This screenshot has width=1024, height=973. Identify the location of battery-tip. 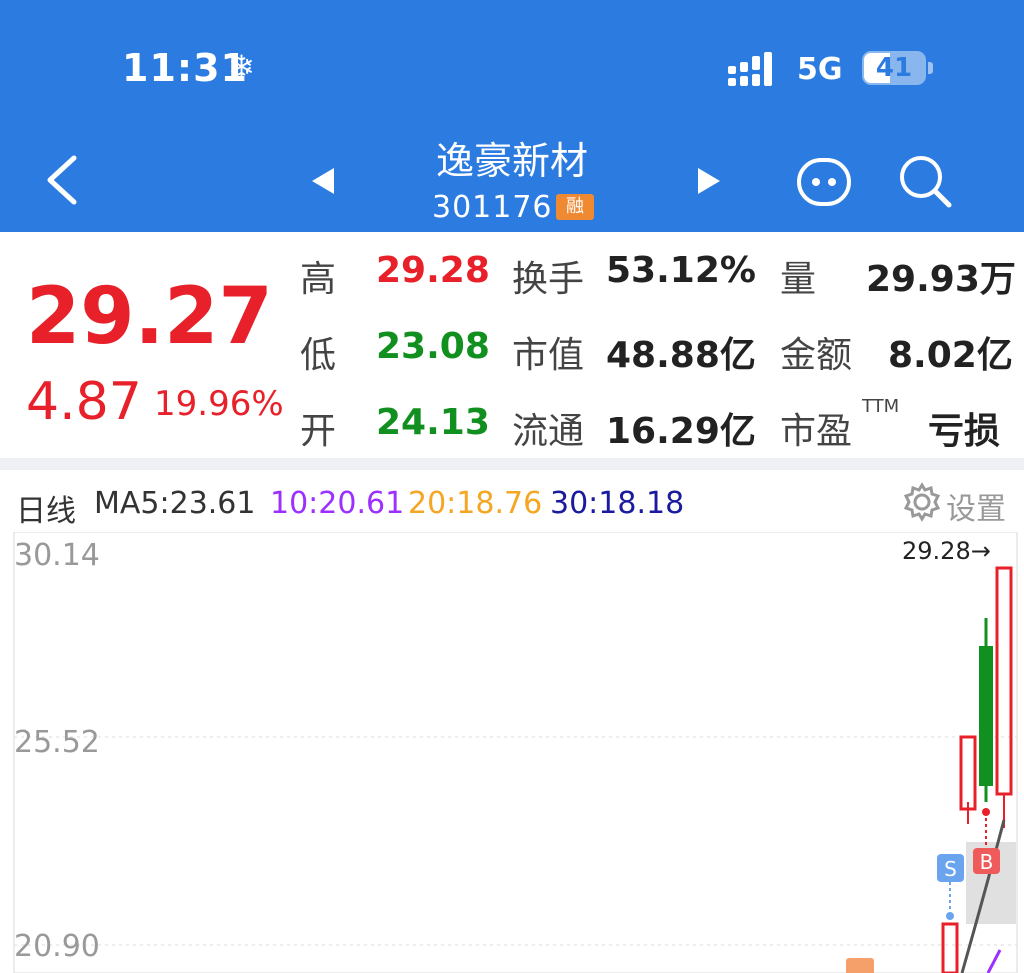
(930, 68).